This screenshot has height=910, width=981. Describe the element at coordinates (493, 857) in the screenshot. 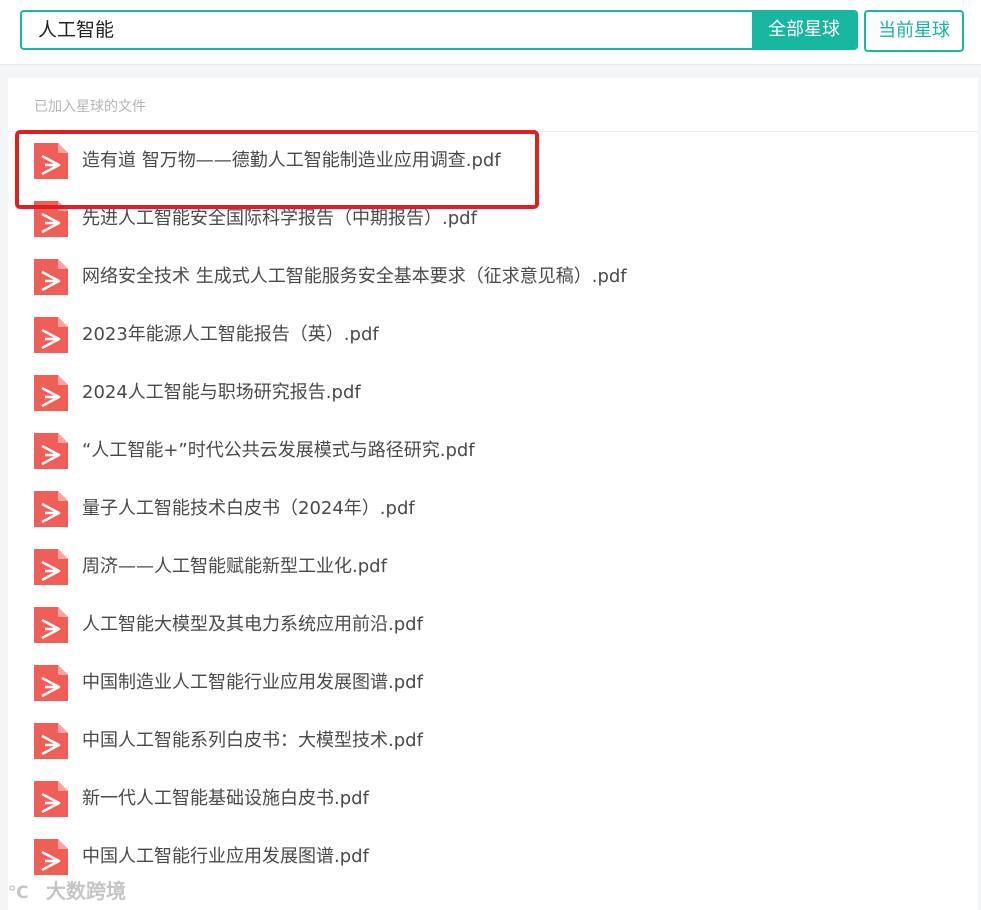

I see `file-item: 中国人工智能行业应用发展图谱.pdf` at that location.